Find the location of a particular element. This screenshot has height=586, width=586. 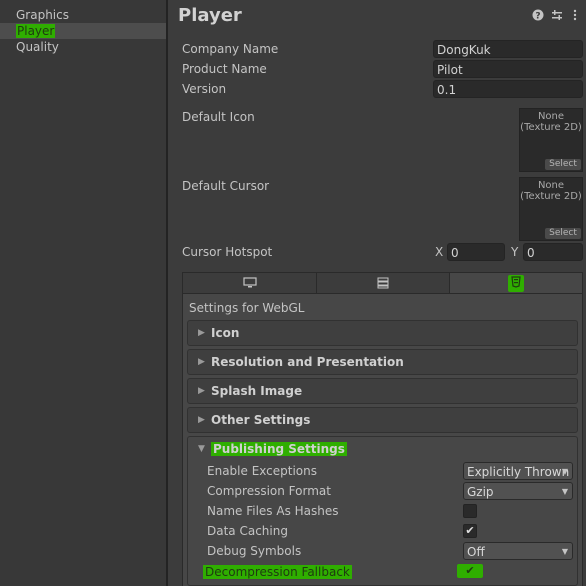

settings-sliders-icon is located at coordinates (557, 16).